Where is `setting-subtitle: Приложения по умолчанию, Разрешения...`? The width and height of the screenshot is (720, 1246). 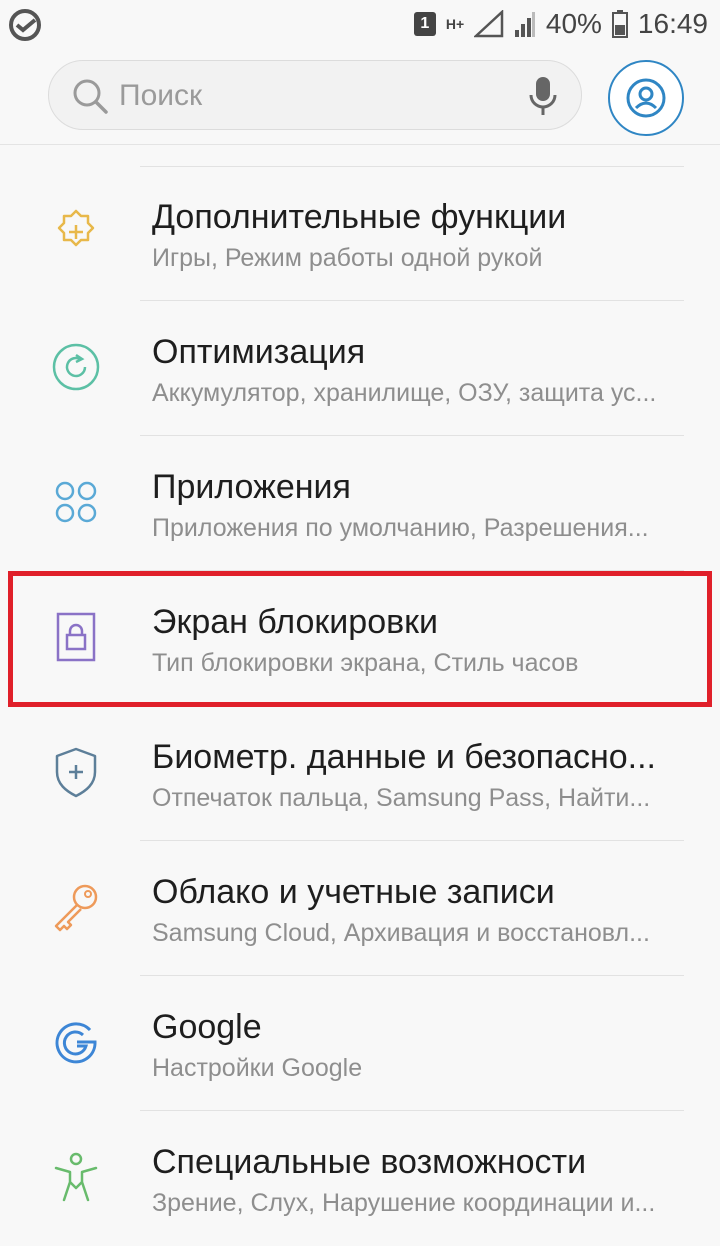 setting-subtitle: Приложения по умолчанию, Разрешения... is located at coordinates (400, 528).